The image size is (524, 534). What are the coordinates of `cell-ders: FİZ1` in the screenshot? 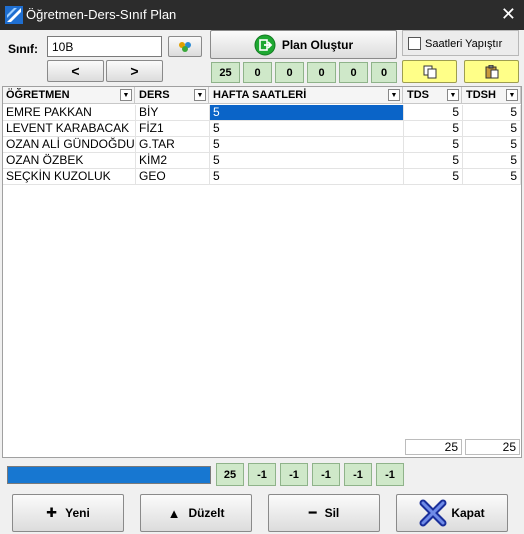 It's located at (173, 129).